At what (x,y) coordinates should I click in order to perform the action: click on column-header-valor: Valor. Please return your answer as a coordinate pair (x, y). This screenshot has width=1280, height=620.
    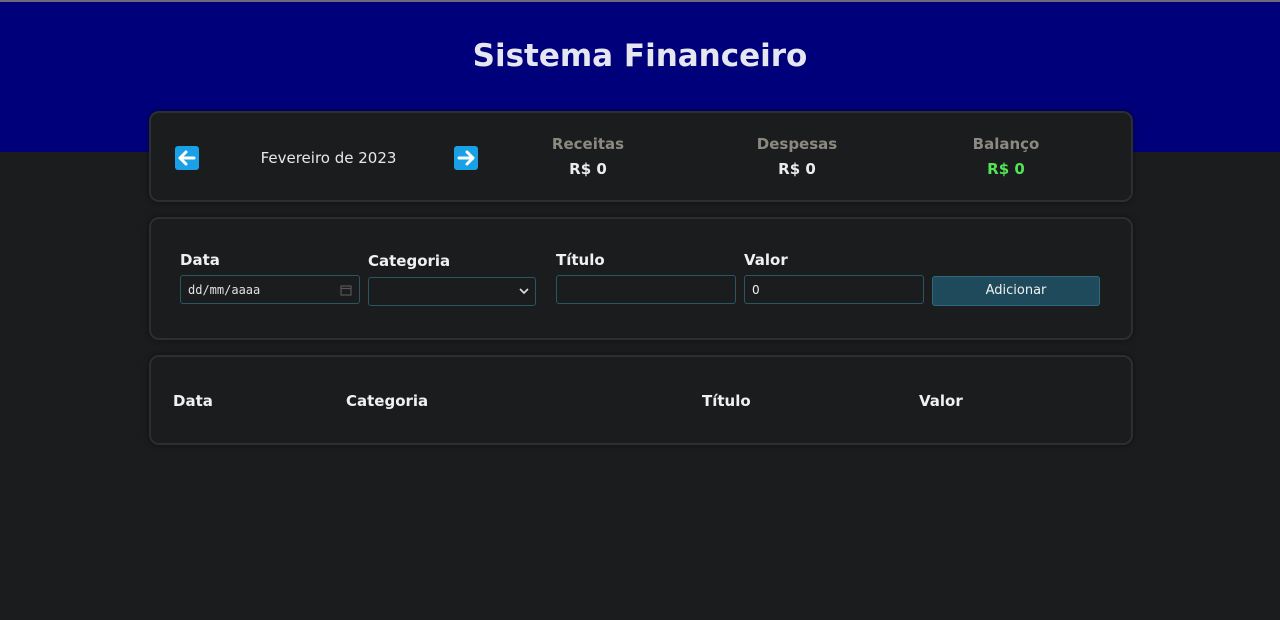
    Looking at the image, I should click on (941, 401).